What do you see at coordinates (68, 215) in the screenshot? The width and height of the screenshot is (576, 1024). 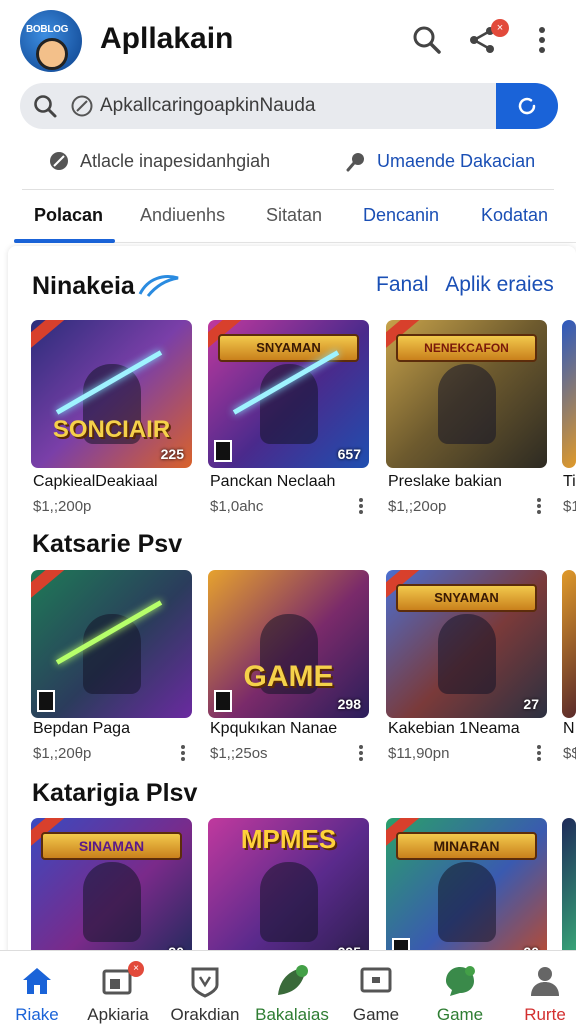 I see `tab-polacan: Polacan` at bounding box center [68, 215].